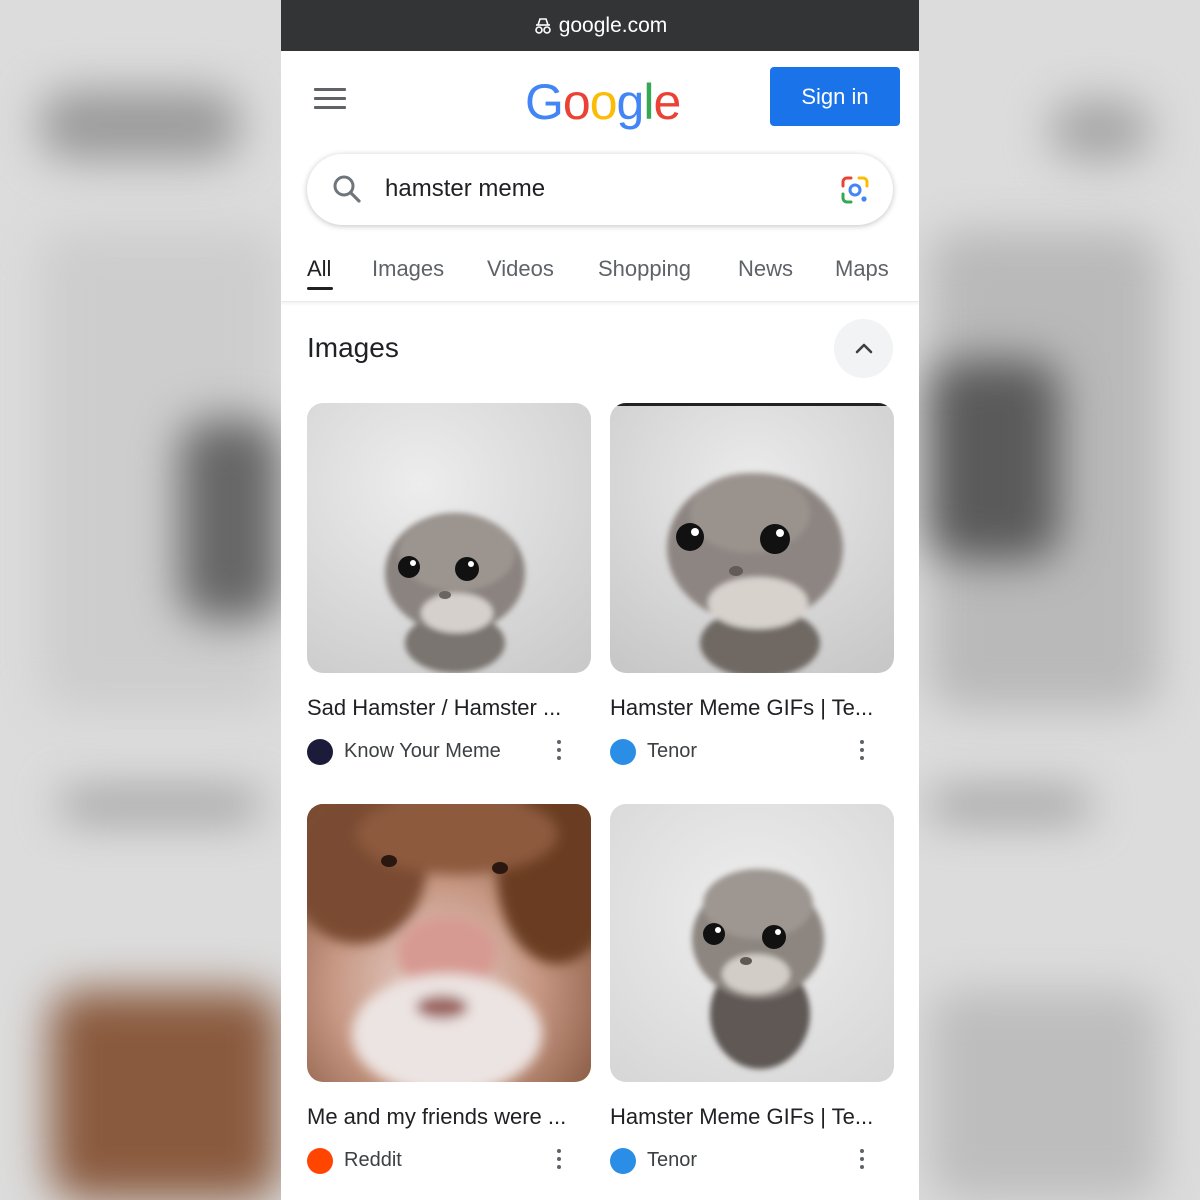 The image size is (1200, 1200). I want to click on logo-letter: l, so click(648, 102).